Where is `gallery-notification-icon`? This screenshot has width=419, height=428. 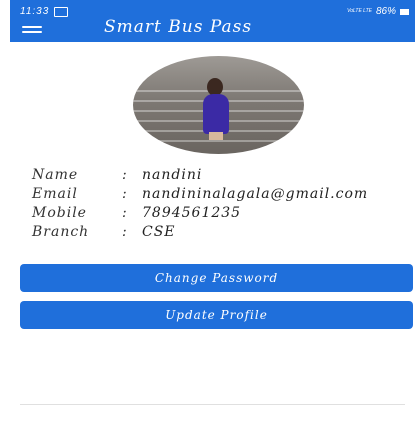
gallery-notification-icon is located at coordinates (61, 12).